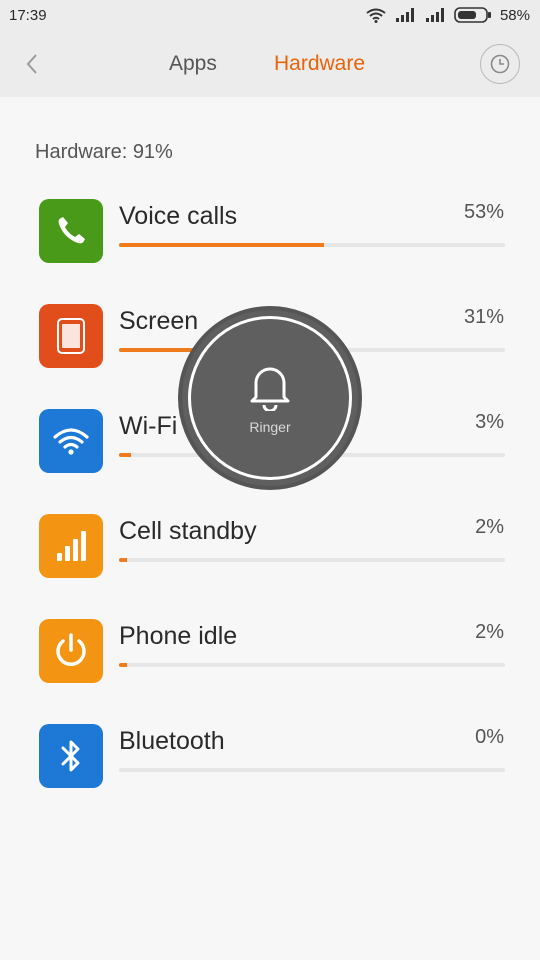  What do you see at coordinates (193, 64) in the screenshot?
I see `tab-apps: Apps` at bounding box center [193, 64].